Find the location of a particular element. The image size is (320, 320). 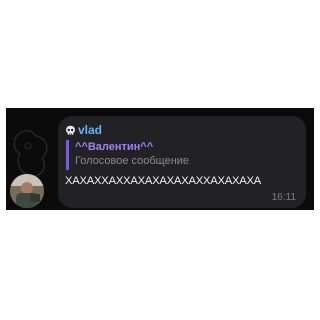

avatar is located at coordinates (27, 191).